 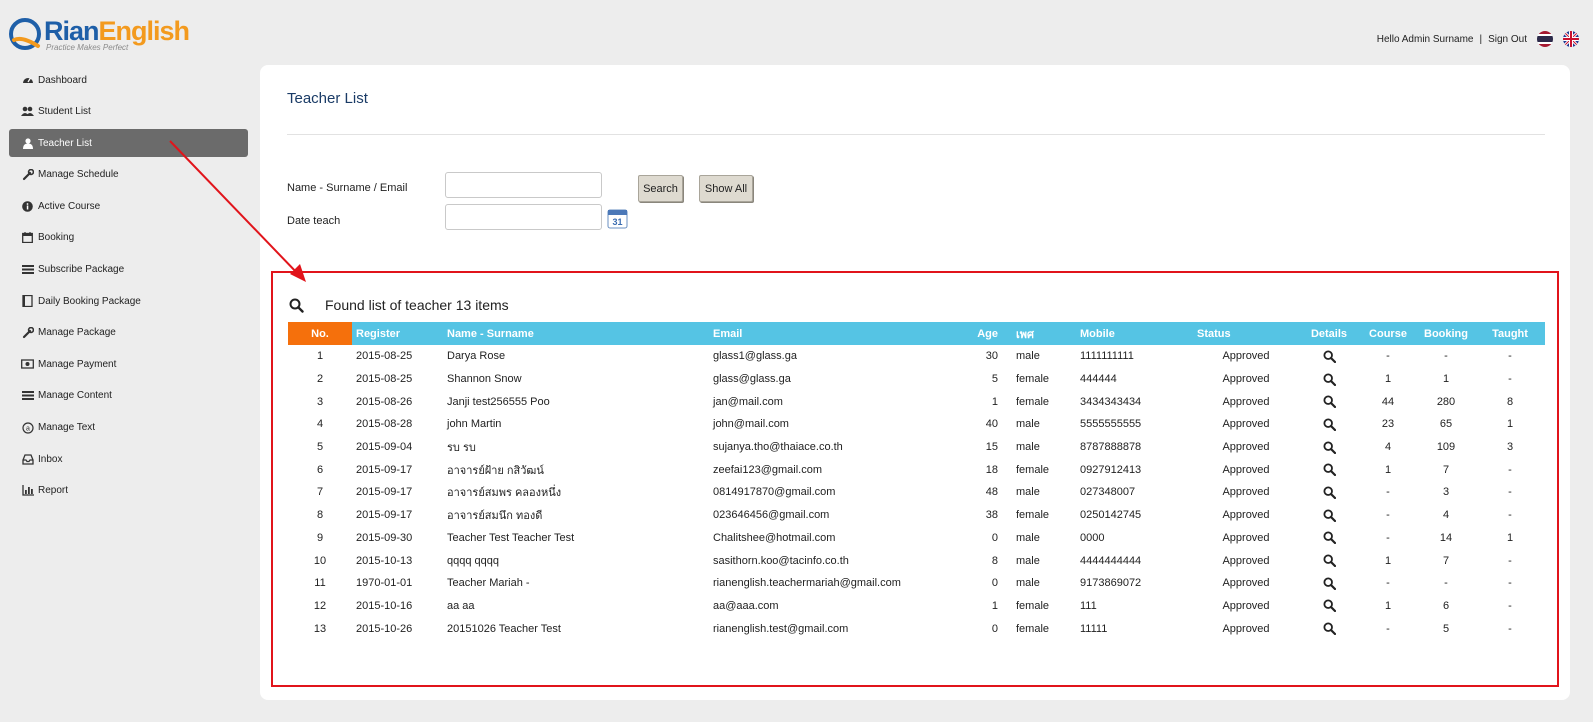 What do you see at coordinates (108, 35) in the screenshot?
I see `logo: RianEnglish Practice Makes Perfect` at bounding box center [108, 35].